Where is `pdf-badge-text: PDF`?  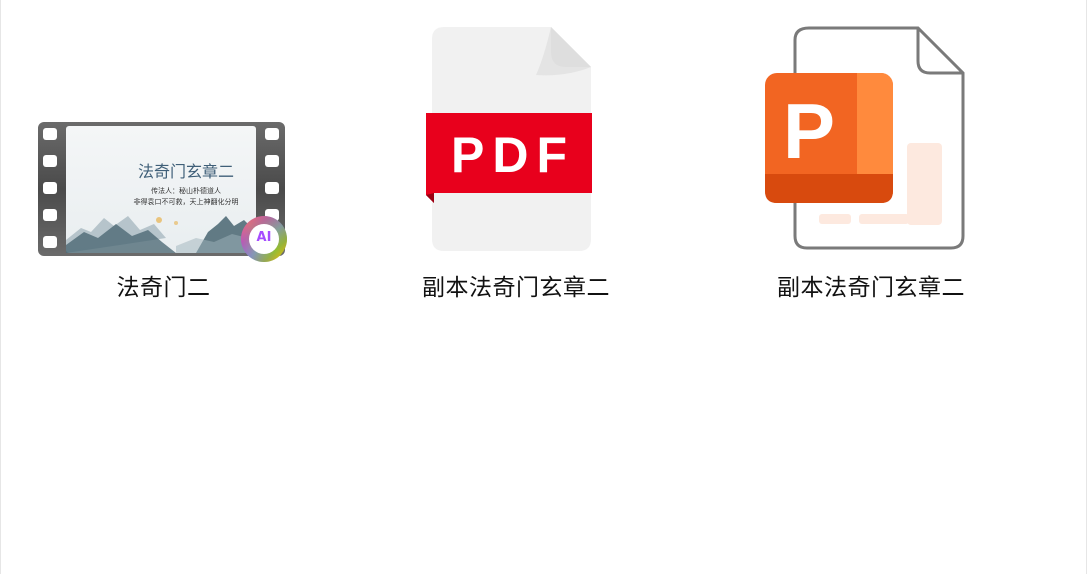 pdf-badge-text: PDF is located at coordinates (513, 155).